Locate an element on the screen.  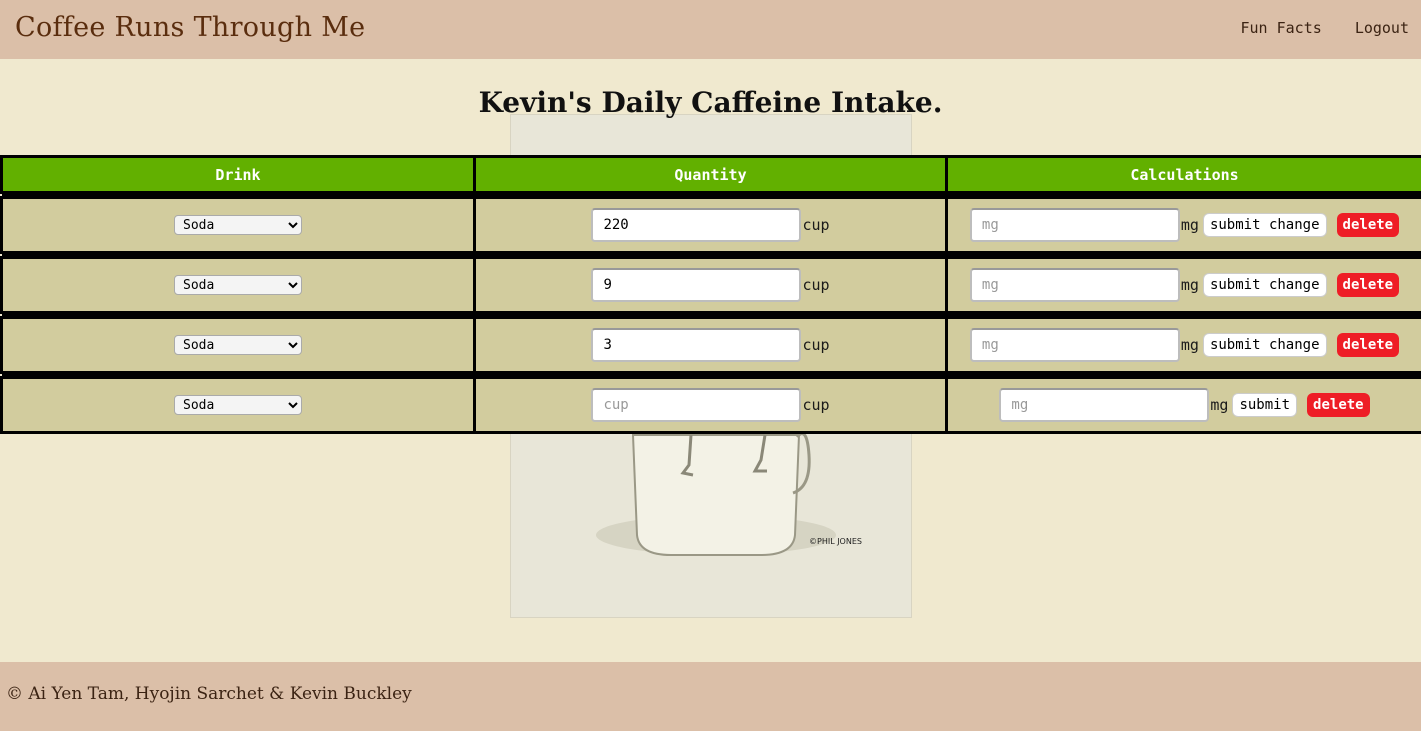
calculations-group: mg submit delete is located at coordinates (1184, 405).